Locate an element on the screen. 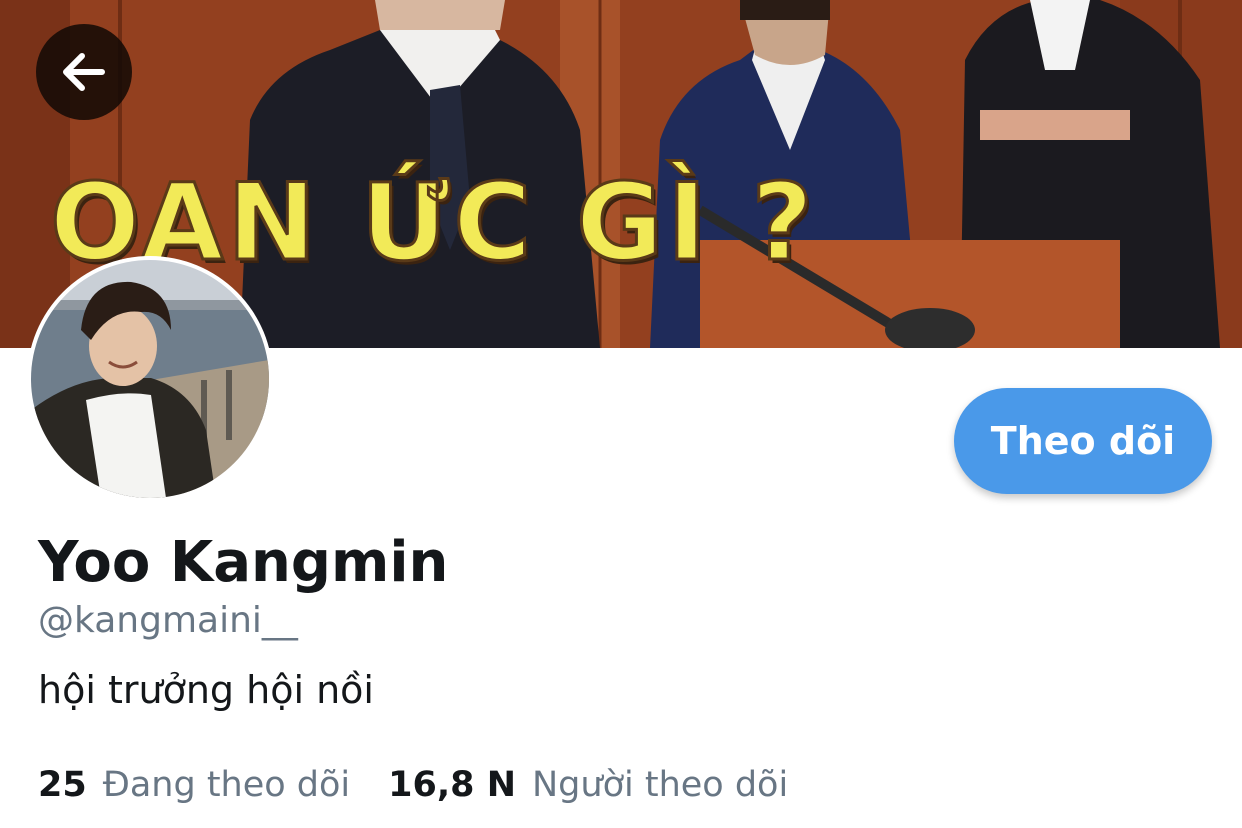 The width and height of the screenshot is (1242, 828). profile-stats: 25 Đang theo dõi 16,8 N Người theo dõi is located at coordinates (413, 785).